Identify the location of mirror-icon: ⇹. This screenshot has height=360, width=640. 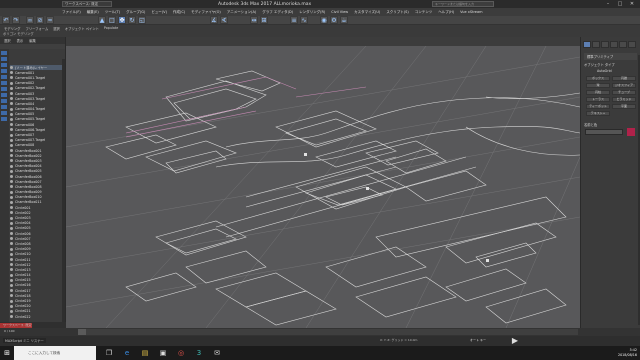
(254, 20).